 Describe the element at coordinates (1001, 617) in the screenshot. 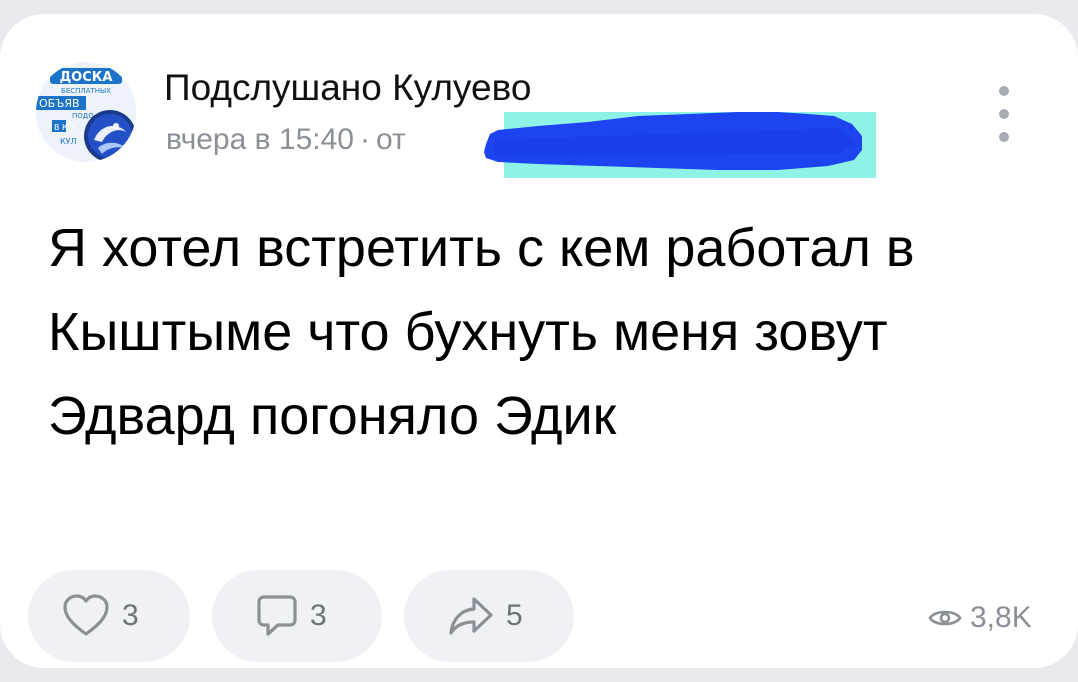

I see `views-count: 3,8K` at that location.